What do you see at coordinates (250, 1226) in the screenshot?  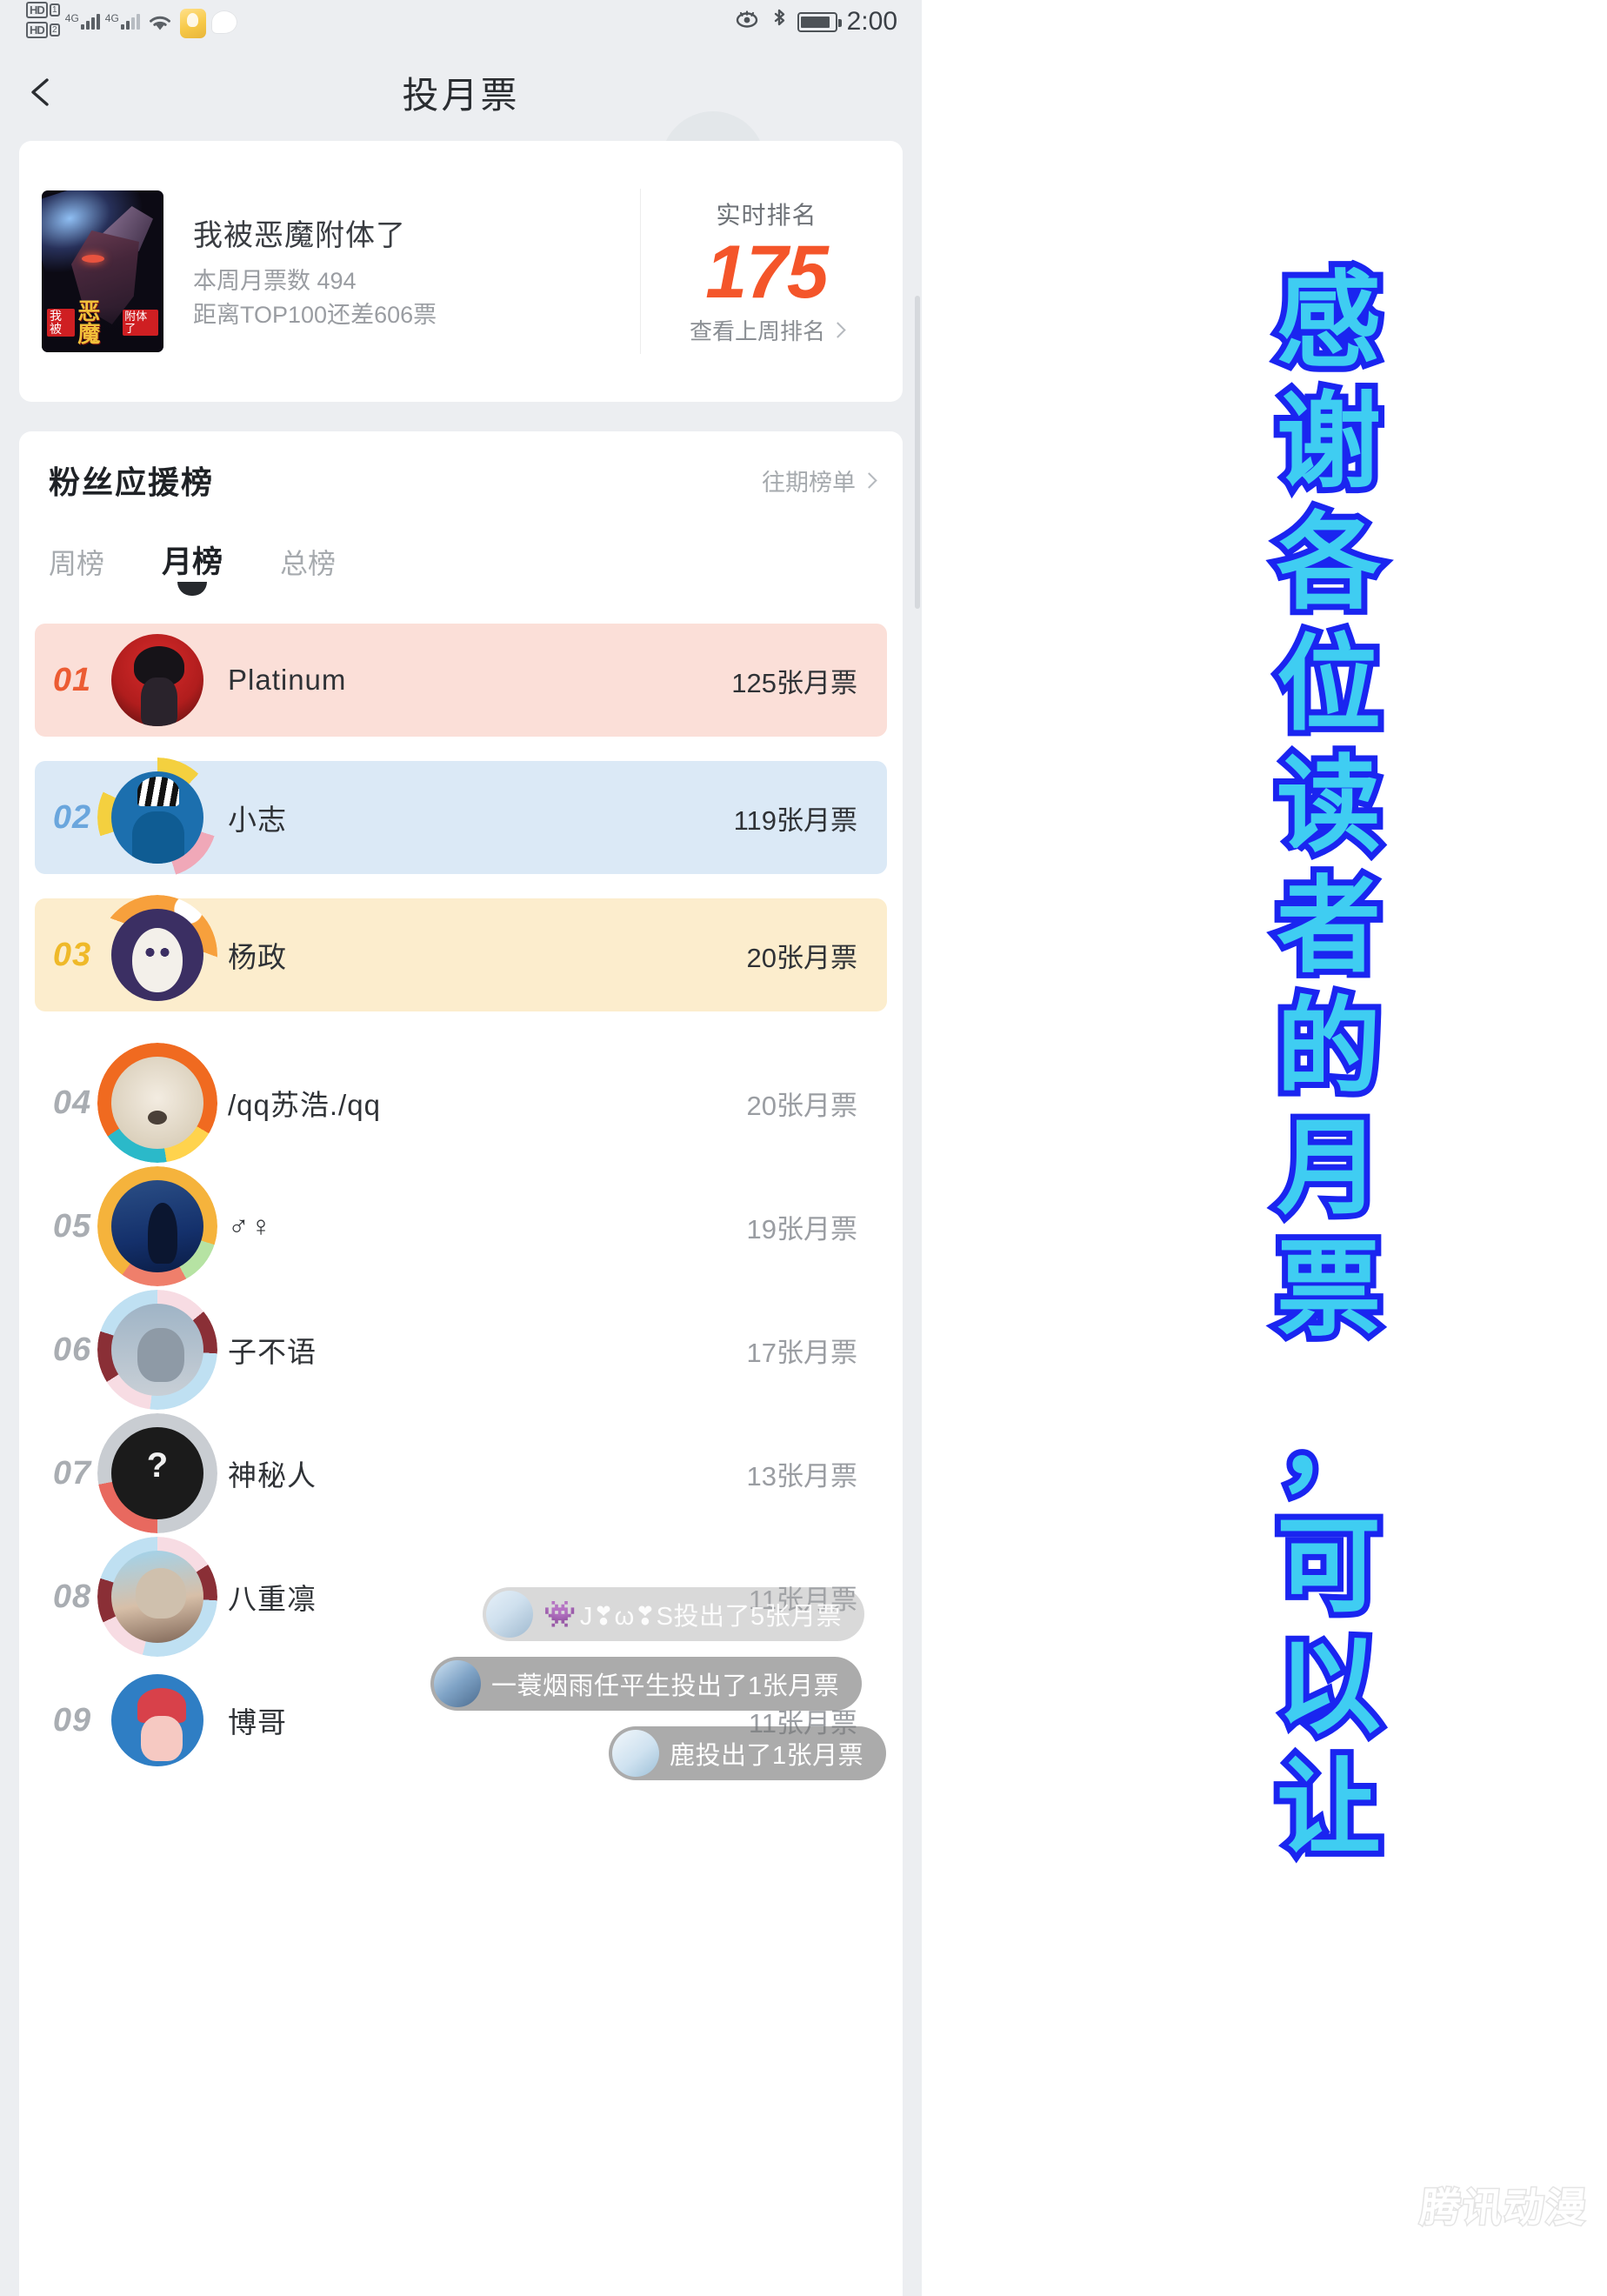 I see `user-name: ♂♀` at bounding box center [250, 1226].